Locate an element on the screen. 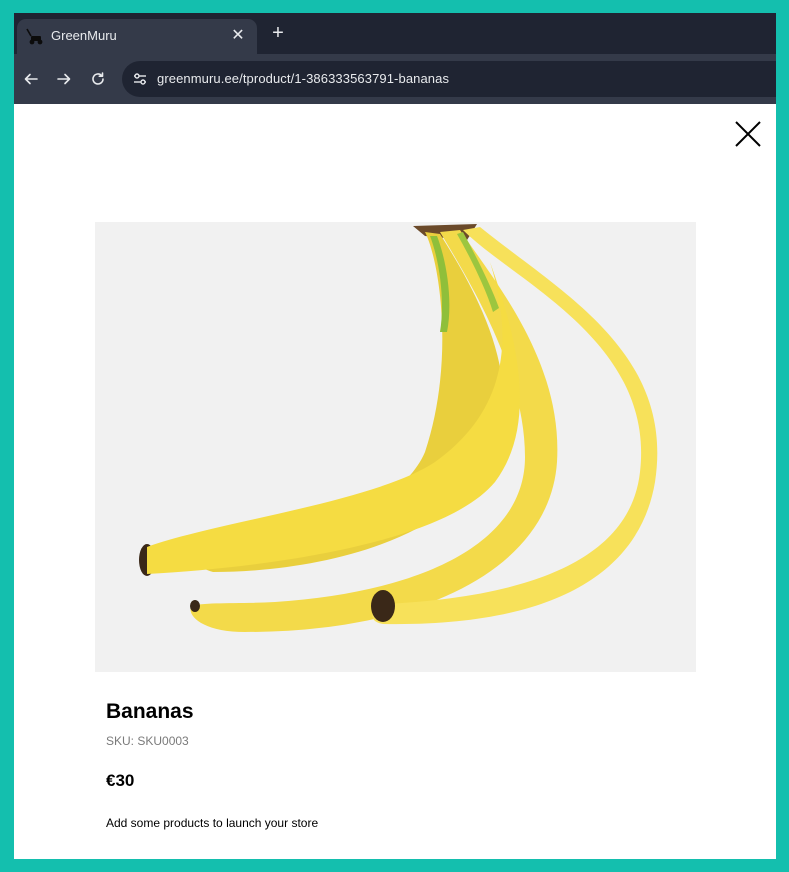  close-icon is located at coordinates (748, 134).